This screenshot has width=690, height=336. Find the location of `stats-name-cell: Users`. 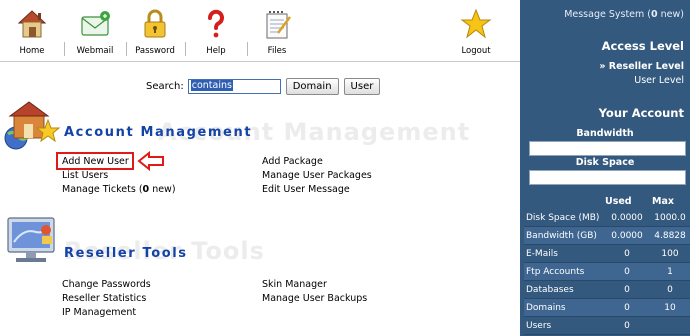

stats-name-cell: Users is located at coordinates (539, 325).